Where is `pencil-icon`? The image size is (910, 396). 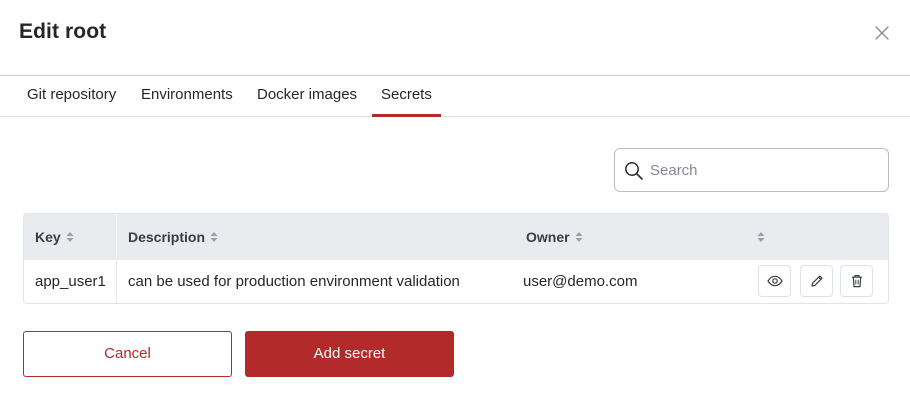
pencil-icon is located at coordinates (817, 281).